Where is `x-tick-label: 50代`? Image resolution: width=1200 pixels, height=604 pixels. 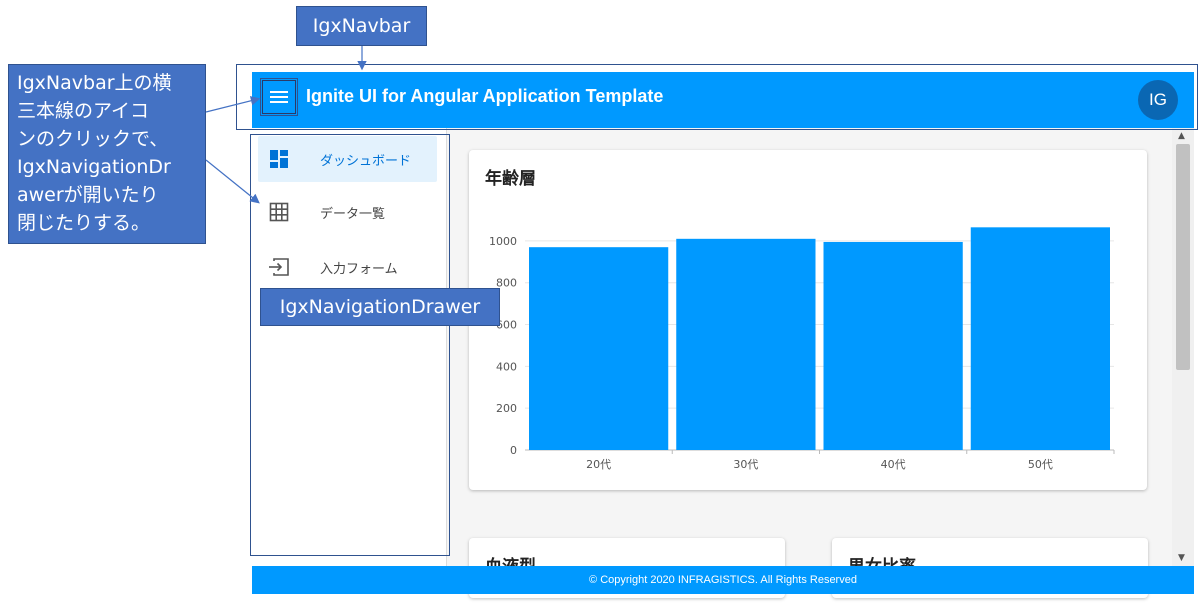 x-tick-label: 50代 is located at coordinates (1040, 464).